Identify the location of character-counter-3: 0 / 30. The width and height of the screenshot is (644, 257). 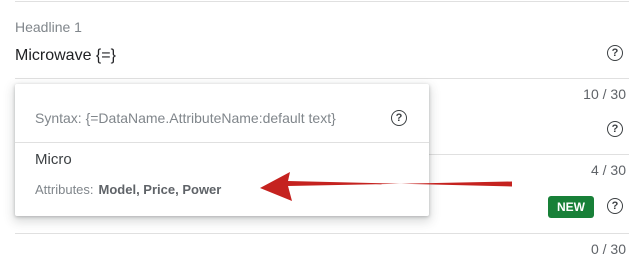
(608, 249).